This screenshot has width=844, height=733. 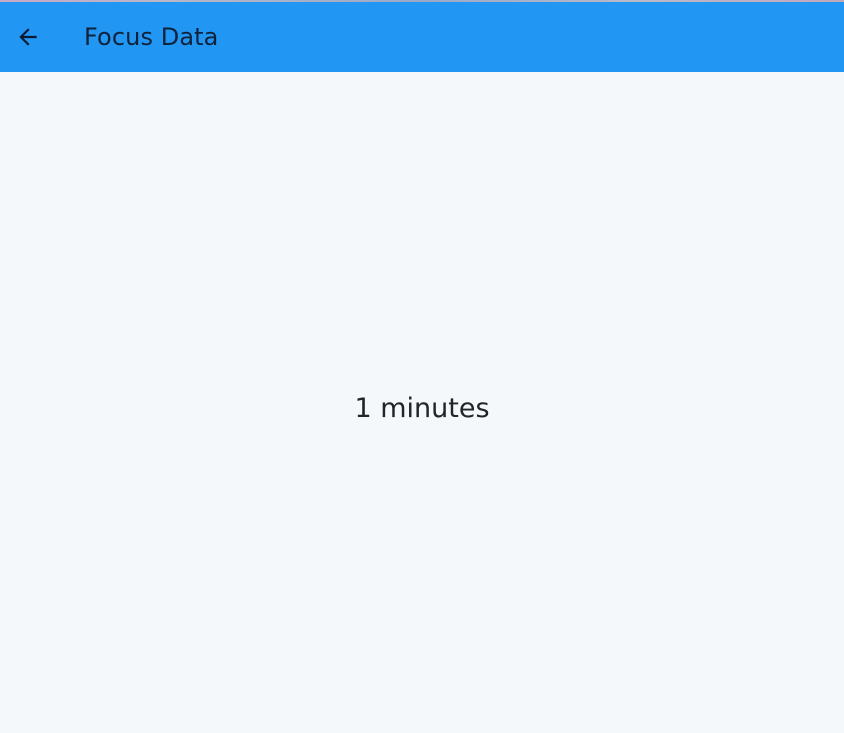 What do you see at coordinates (422, 37) in the screenshot?
I see `app-bar: Focus Data` at bounding box center [422, 37].